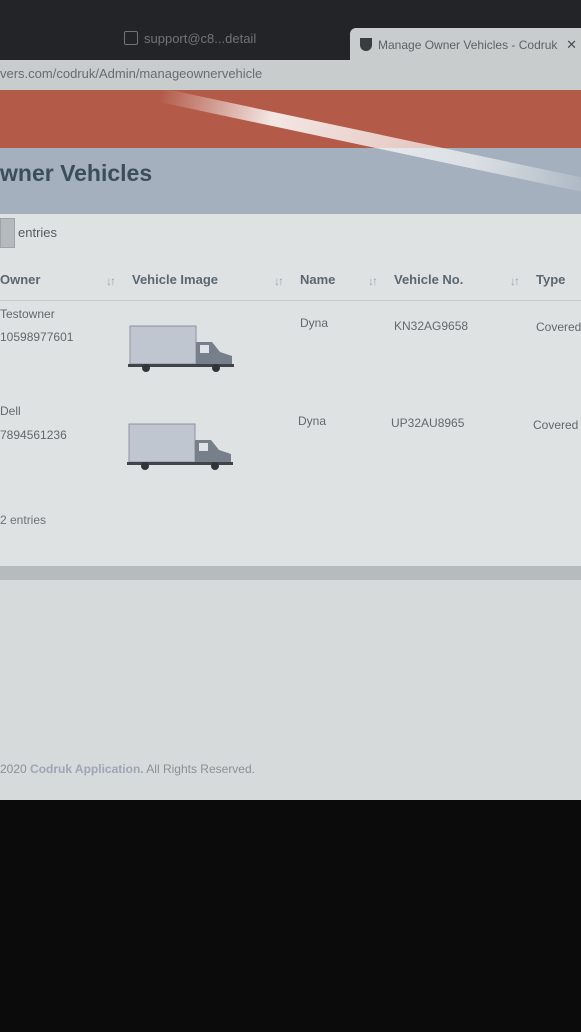 Image resolution: width=581 pixels, height=1032 pixels. I want to click on tab-title: Manage Owner Vehicles - Codruk, so click(468, 45).